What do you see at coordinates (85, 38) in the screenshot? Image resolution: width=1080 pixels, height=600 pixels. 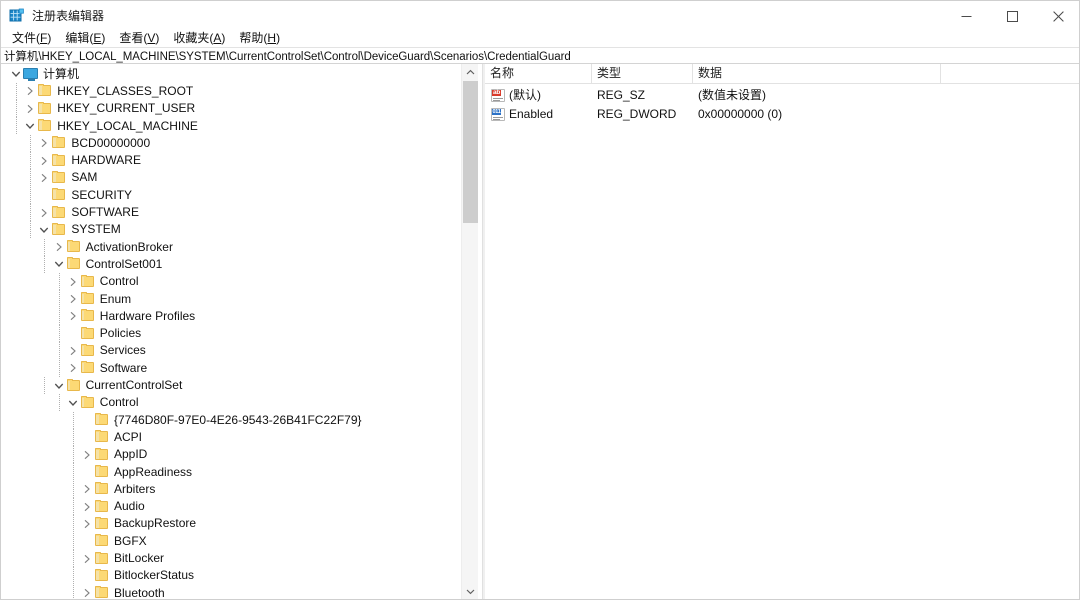 I see `menu-item-1: 编辑(E)` at bounding box center [85, 38].